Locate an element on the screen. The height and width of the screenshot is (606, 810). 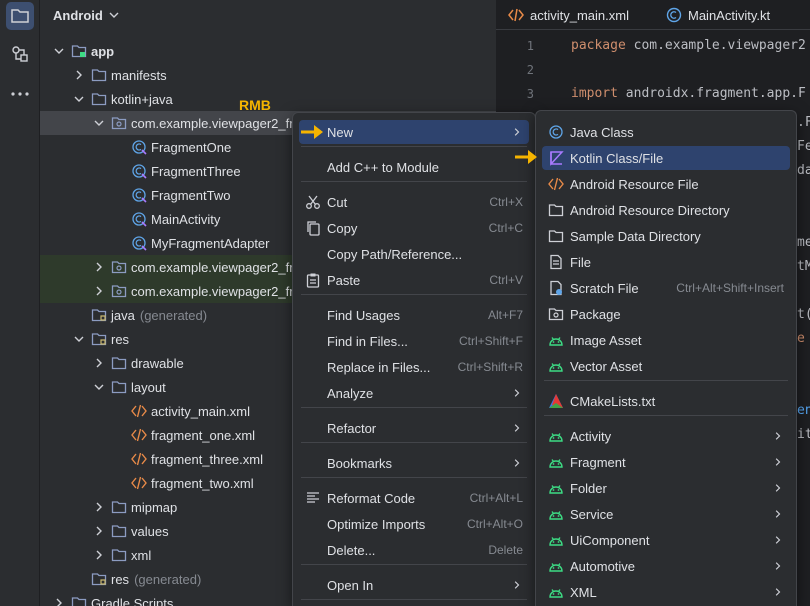
submenu-item-activity: Activity is located at coordinates (666, 436).